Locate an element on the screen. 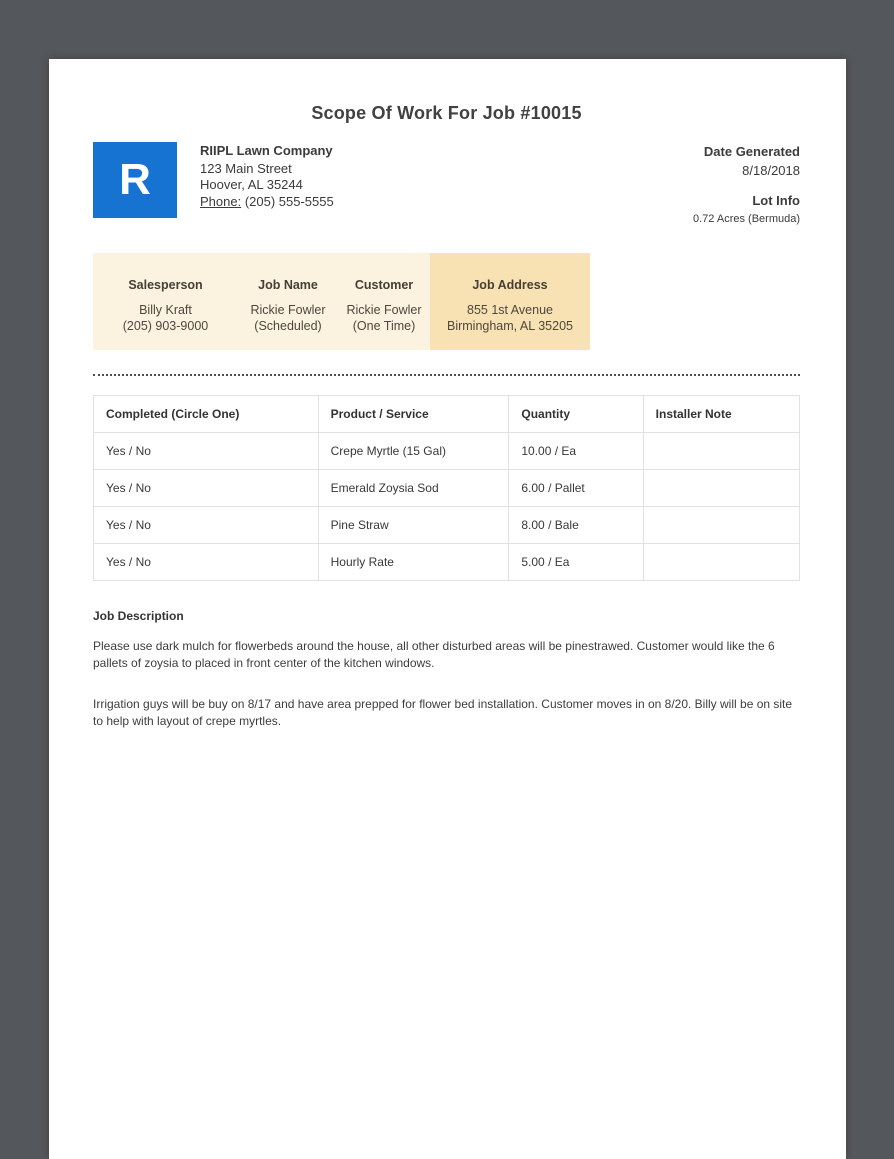 The height and width of the screenshot is (1159, 894). company-address-line2: Hoover, AL 35244 is located at coordinates (251, 184).